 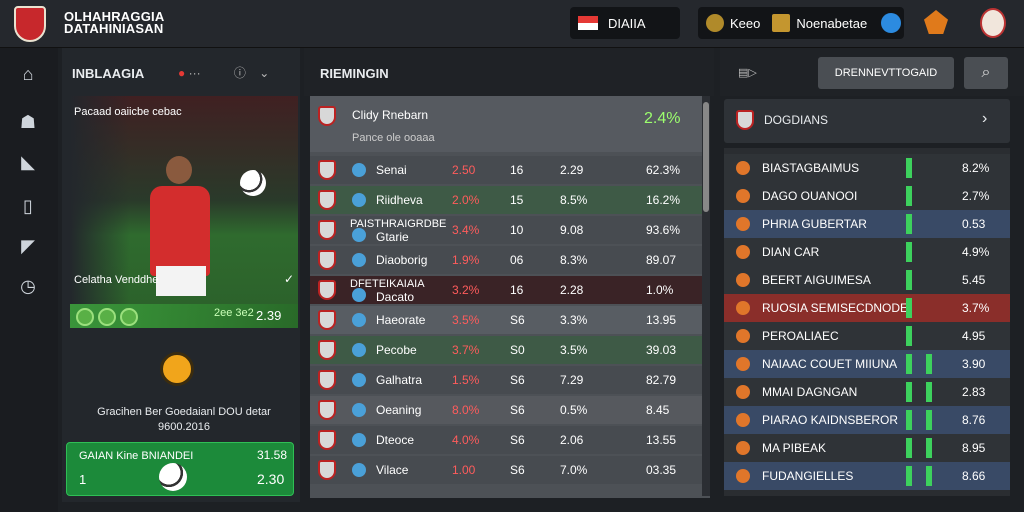 What do you see at coordinates (661, 440) in the screenshot?
I see `row-col-4: 13.55` at bounding box center [661, 440].